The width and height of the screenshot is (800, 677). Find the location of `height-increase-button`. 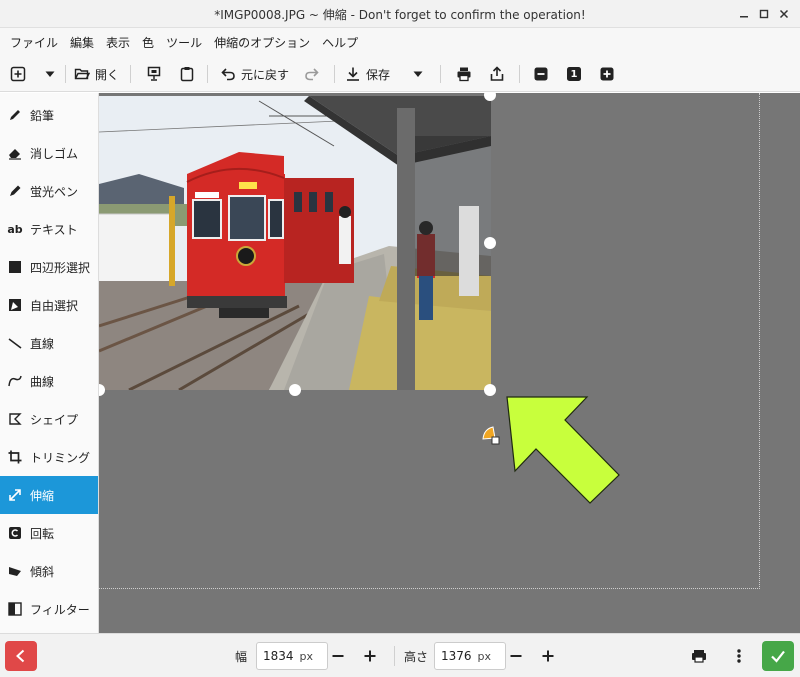

height-increase-button is located at coordinates (548, 656).